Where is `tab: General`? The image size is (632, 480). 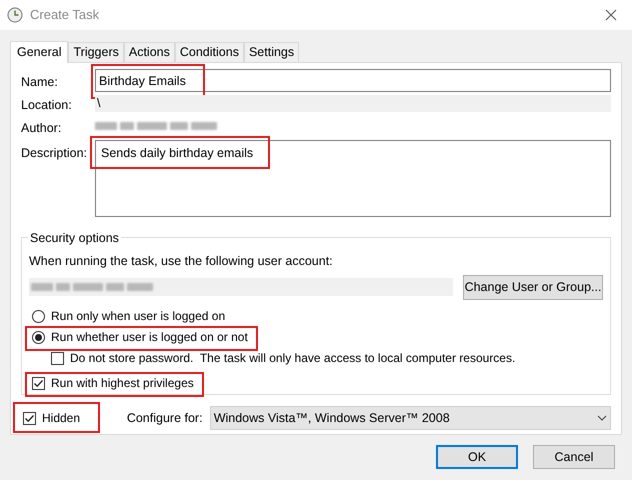
tab: General is located at coordinates (39, 52).